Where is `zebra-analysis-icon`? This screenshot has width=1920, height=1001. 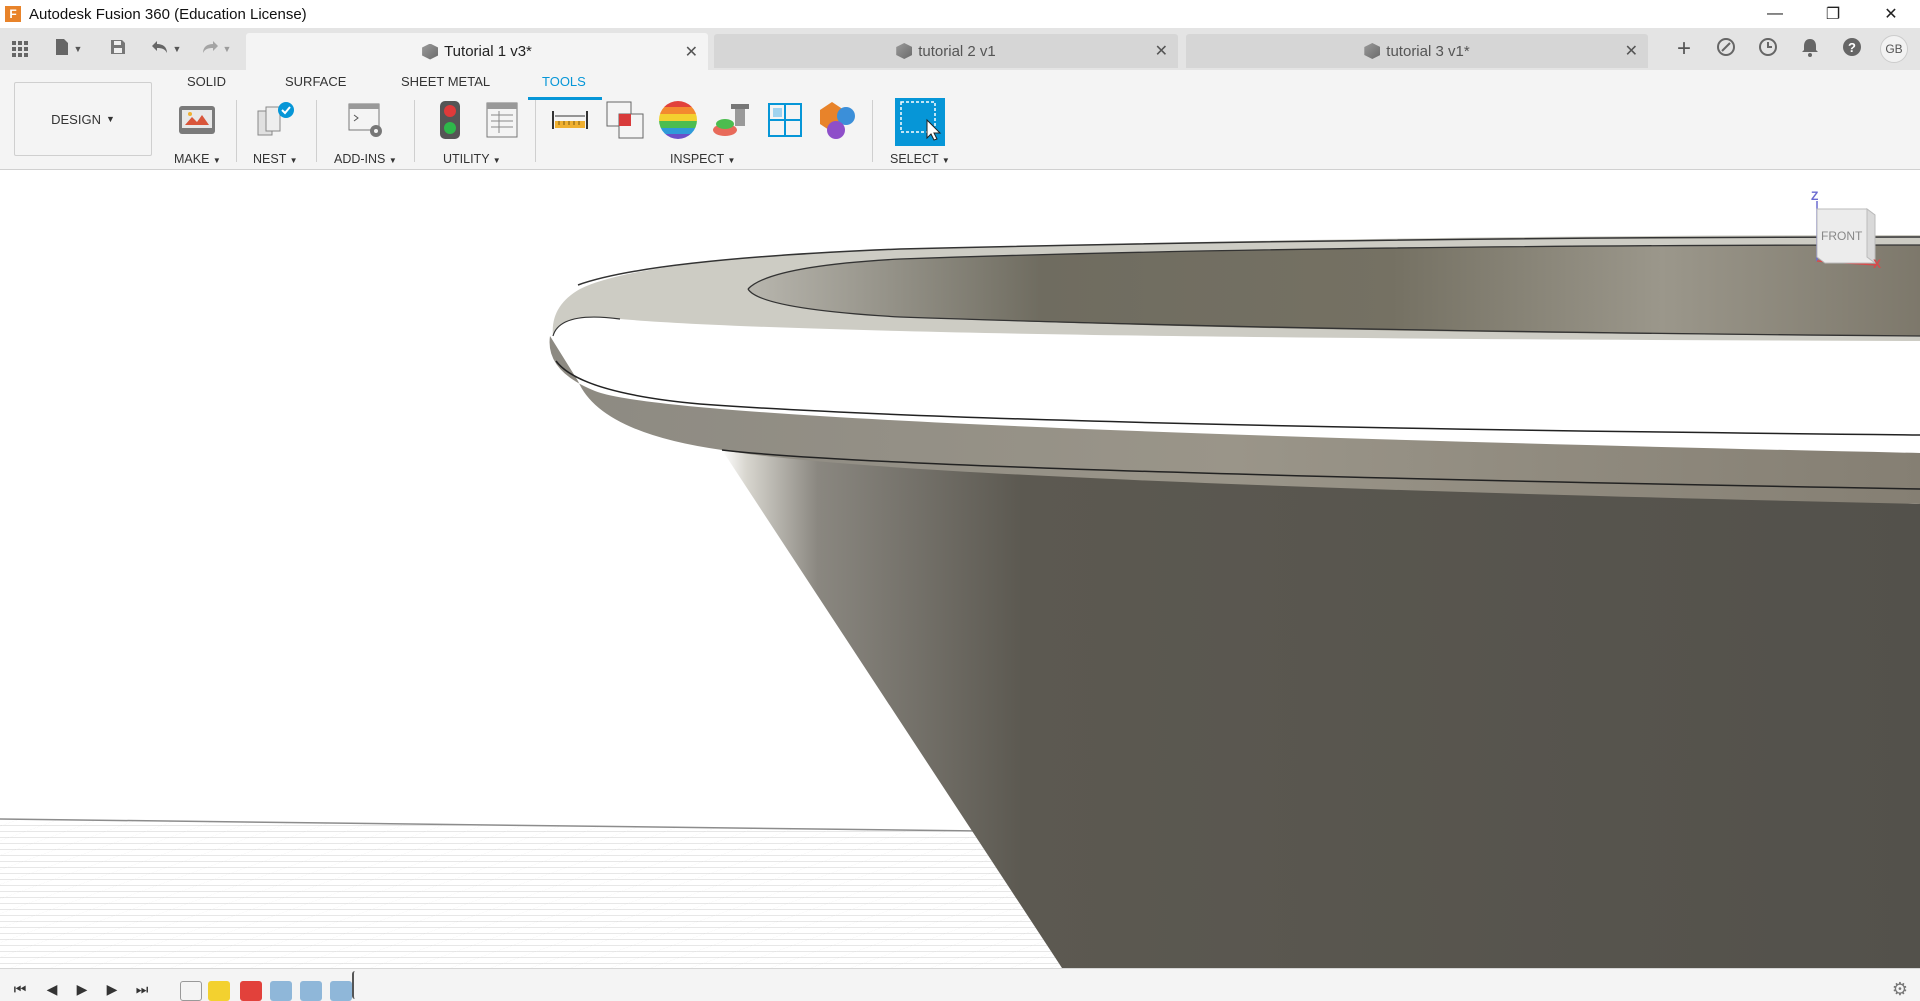 zebra-analysis-icon is located at coordinates (678, 122).